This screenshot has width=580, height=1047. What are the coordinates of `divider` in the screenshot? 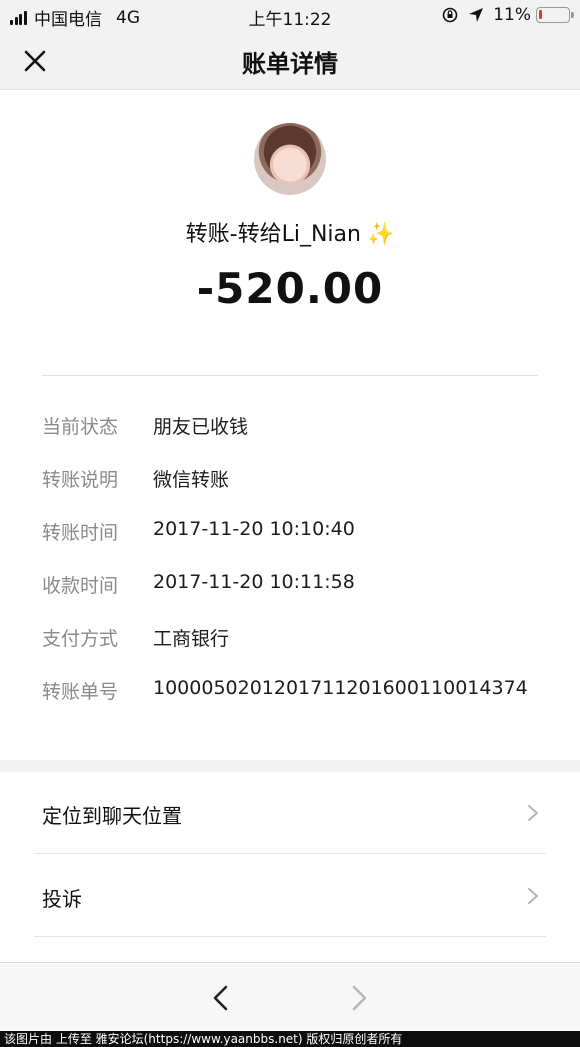 It's located at (290, 375).